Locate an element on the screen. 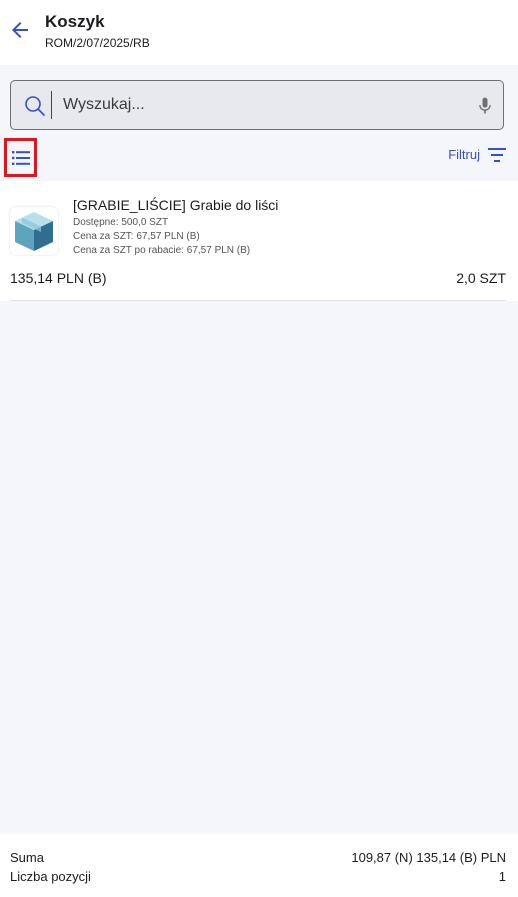  page-title: Koszyk is located at coordinates (75, 21).